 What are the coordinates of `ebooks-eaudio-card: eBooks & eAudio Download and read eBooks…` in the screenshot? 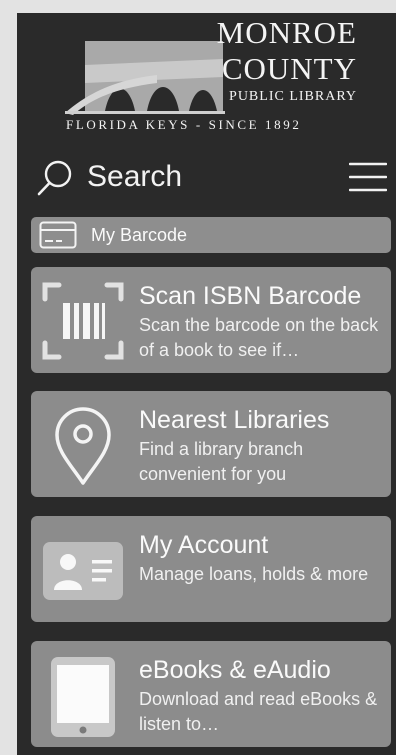 It's located at (211, 694).